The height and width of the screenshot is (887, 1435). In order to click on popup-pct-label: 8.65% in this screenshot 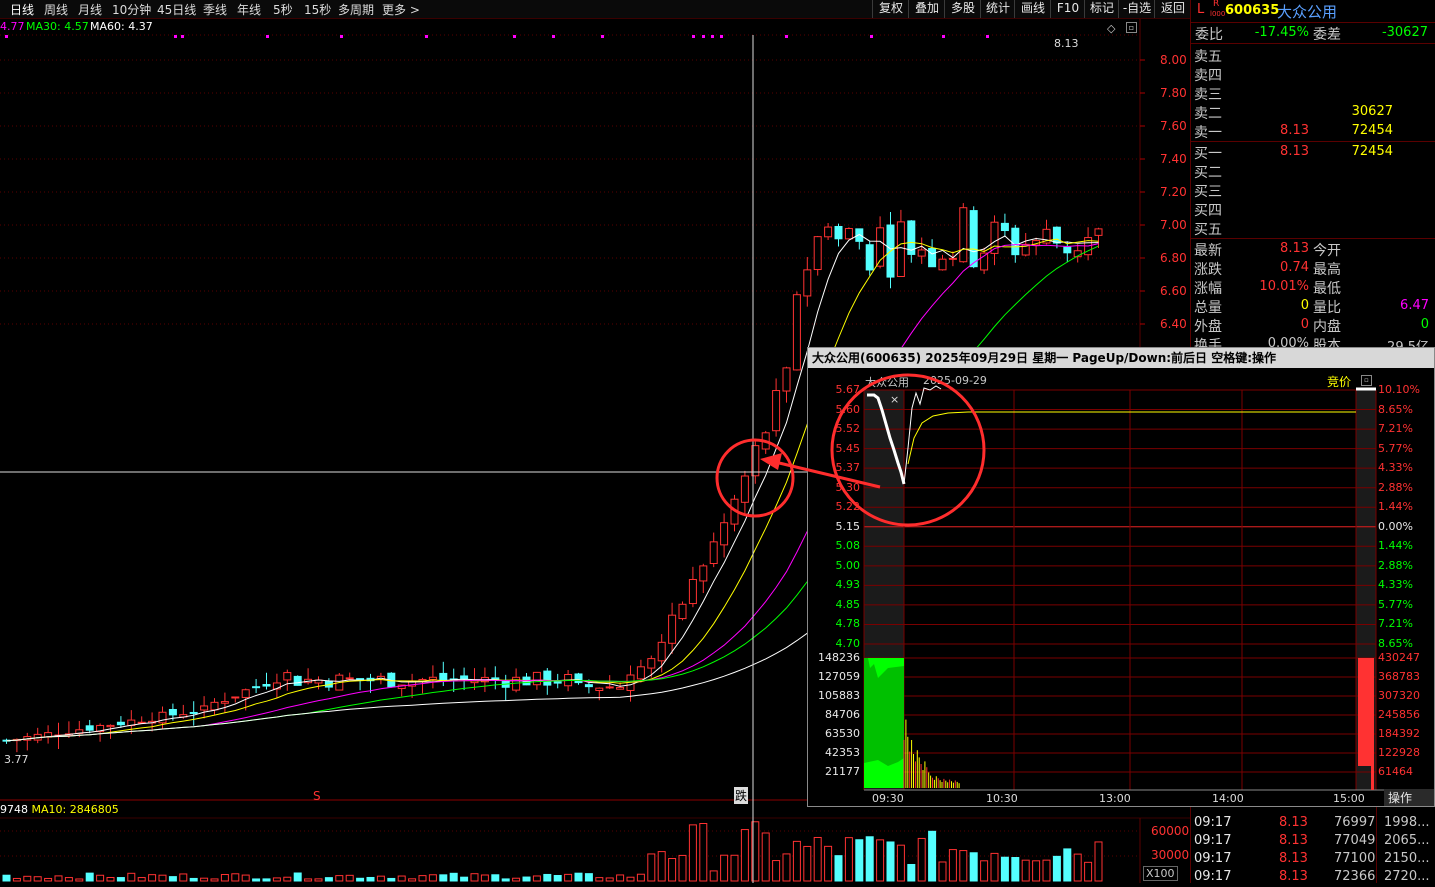, I will do `click(1395, 409)`.